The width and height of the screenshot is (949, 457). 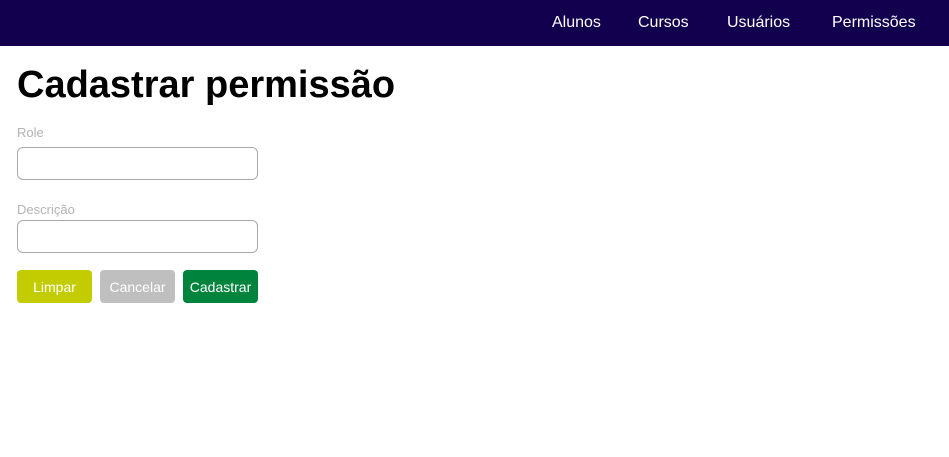 What do you see at coordinates (758, 23) in the screenshot?
I see `nav-item-usuarios: Usuários` at bounding box center [758, 23].